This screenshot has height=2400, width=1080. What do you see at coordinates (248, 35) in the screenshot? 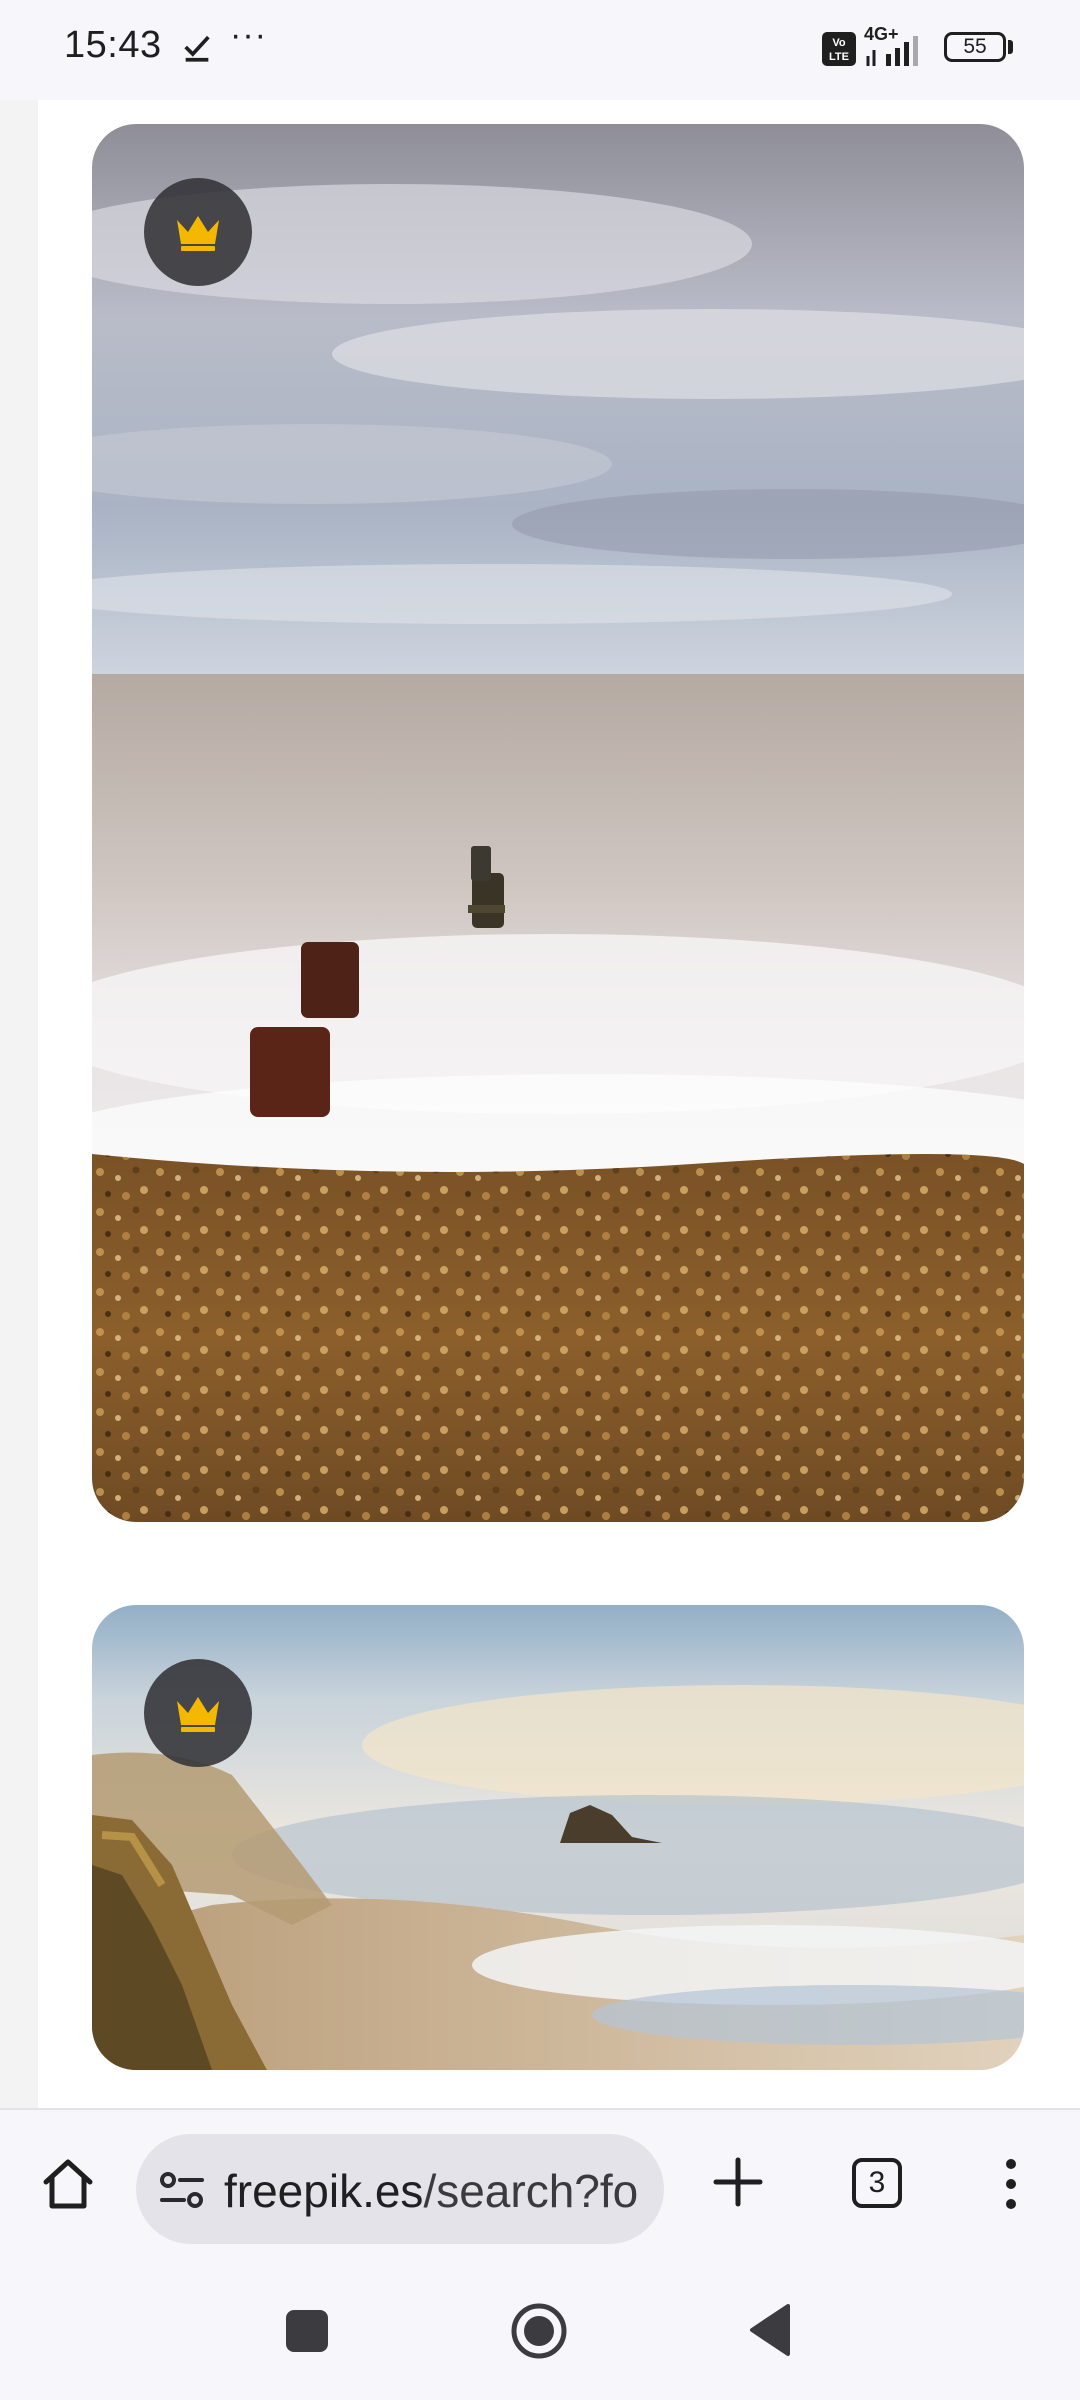
I see `notification-more-icon: ···` at bounding box center [248, 35].